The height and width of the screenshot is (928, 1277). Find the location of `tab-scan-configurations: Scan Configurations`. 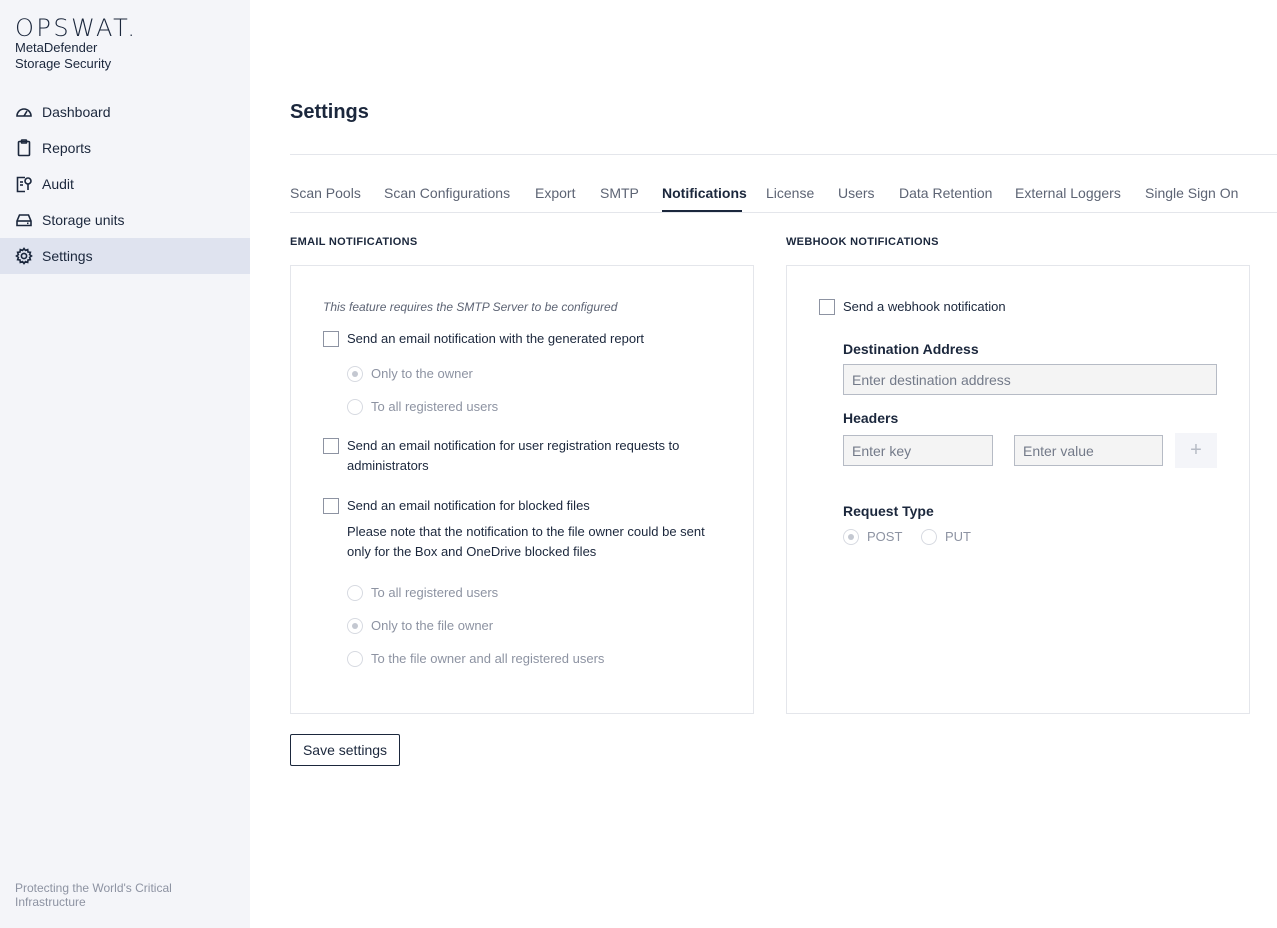

tab-scan-configurations: Scan Configurations is located at coordinates (447, 193).